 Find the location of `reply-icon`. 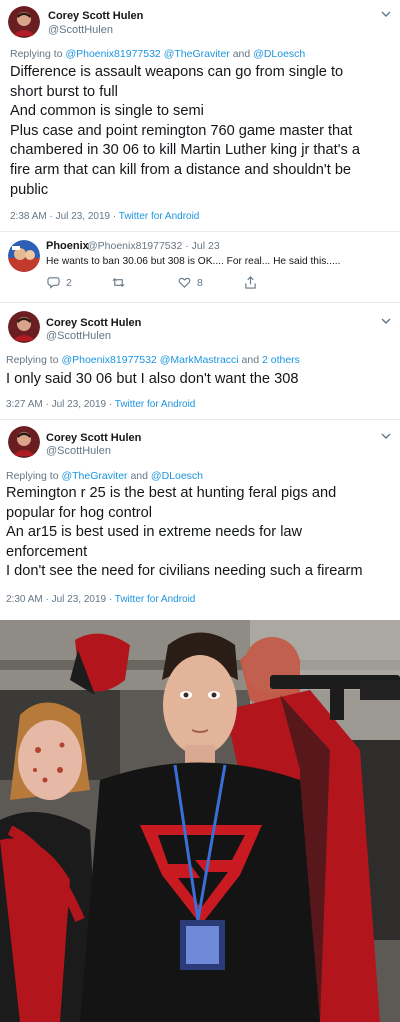

reply-icon is located at coordinates (53, 282).